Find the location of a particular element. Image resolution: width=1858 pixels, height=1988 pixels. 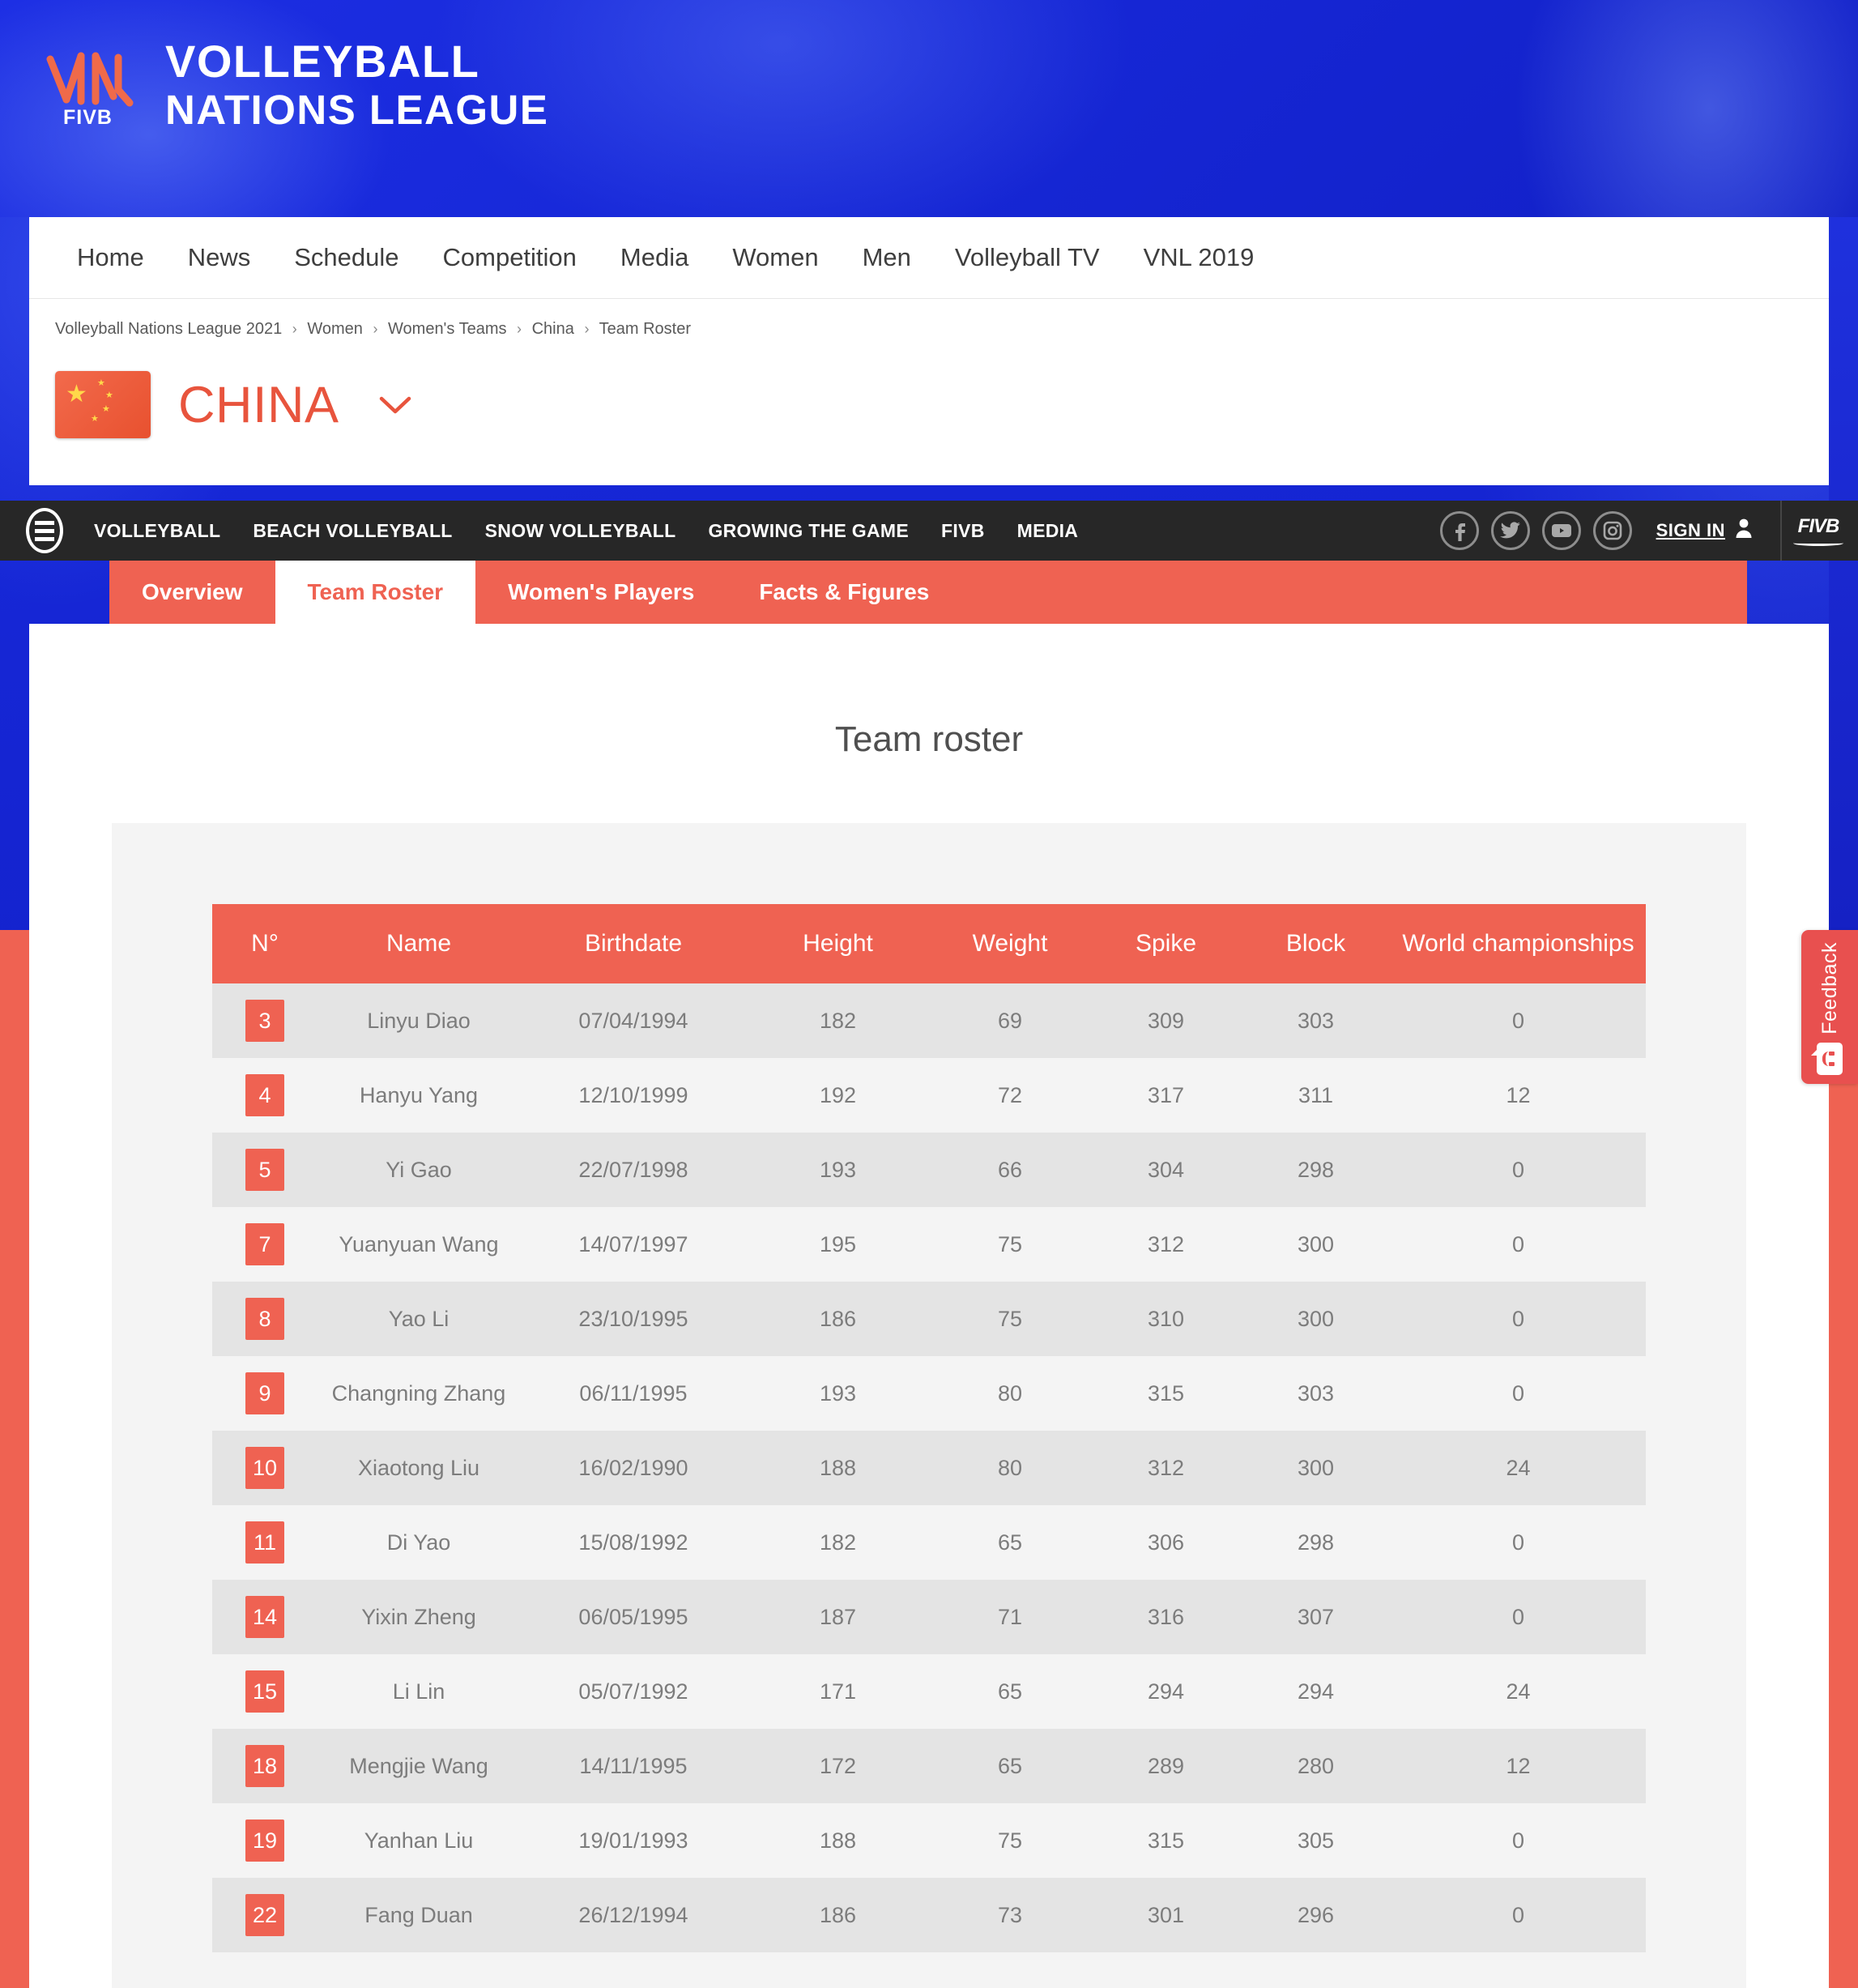

table-row: 19 Yanhan Liu 19/01/1993 188 75 315 305 0 is located at coordinates (929, 1840).